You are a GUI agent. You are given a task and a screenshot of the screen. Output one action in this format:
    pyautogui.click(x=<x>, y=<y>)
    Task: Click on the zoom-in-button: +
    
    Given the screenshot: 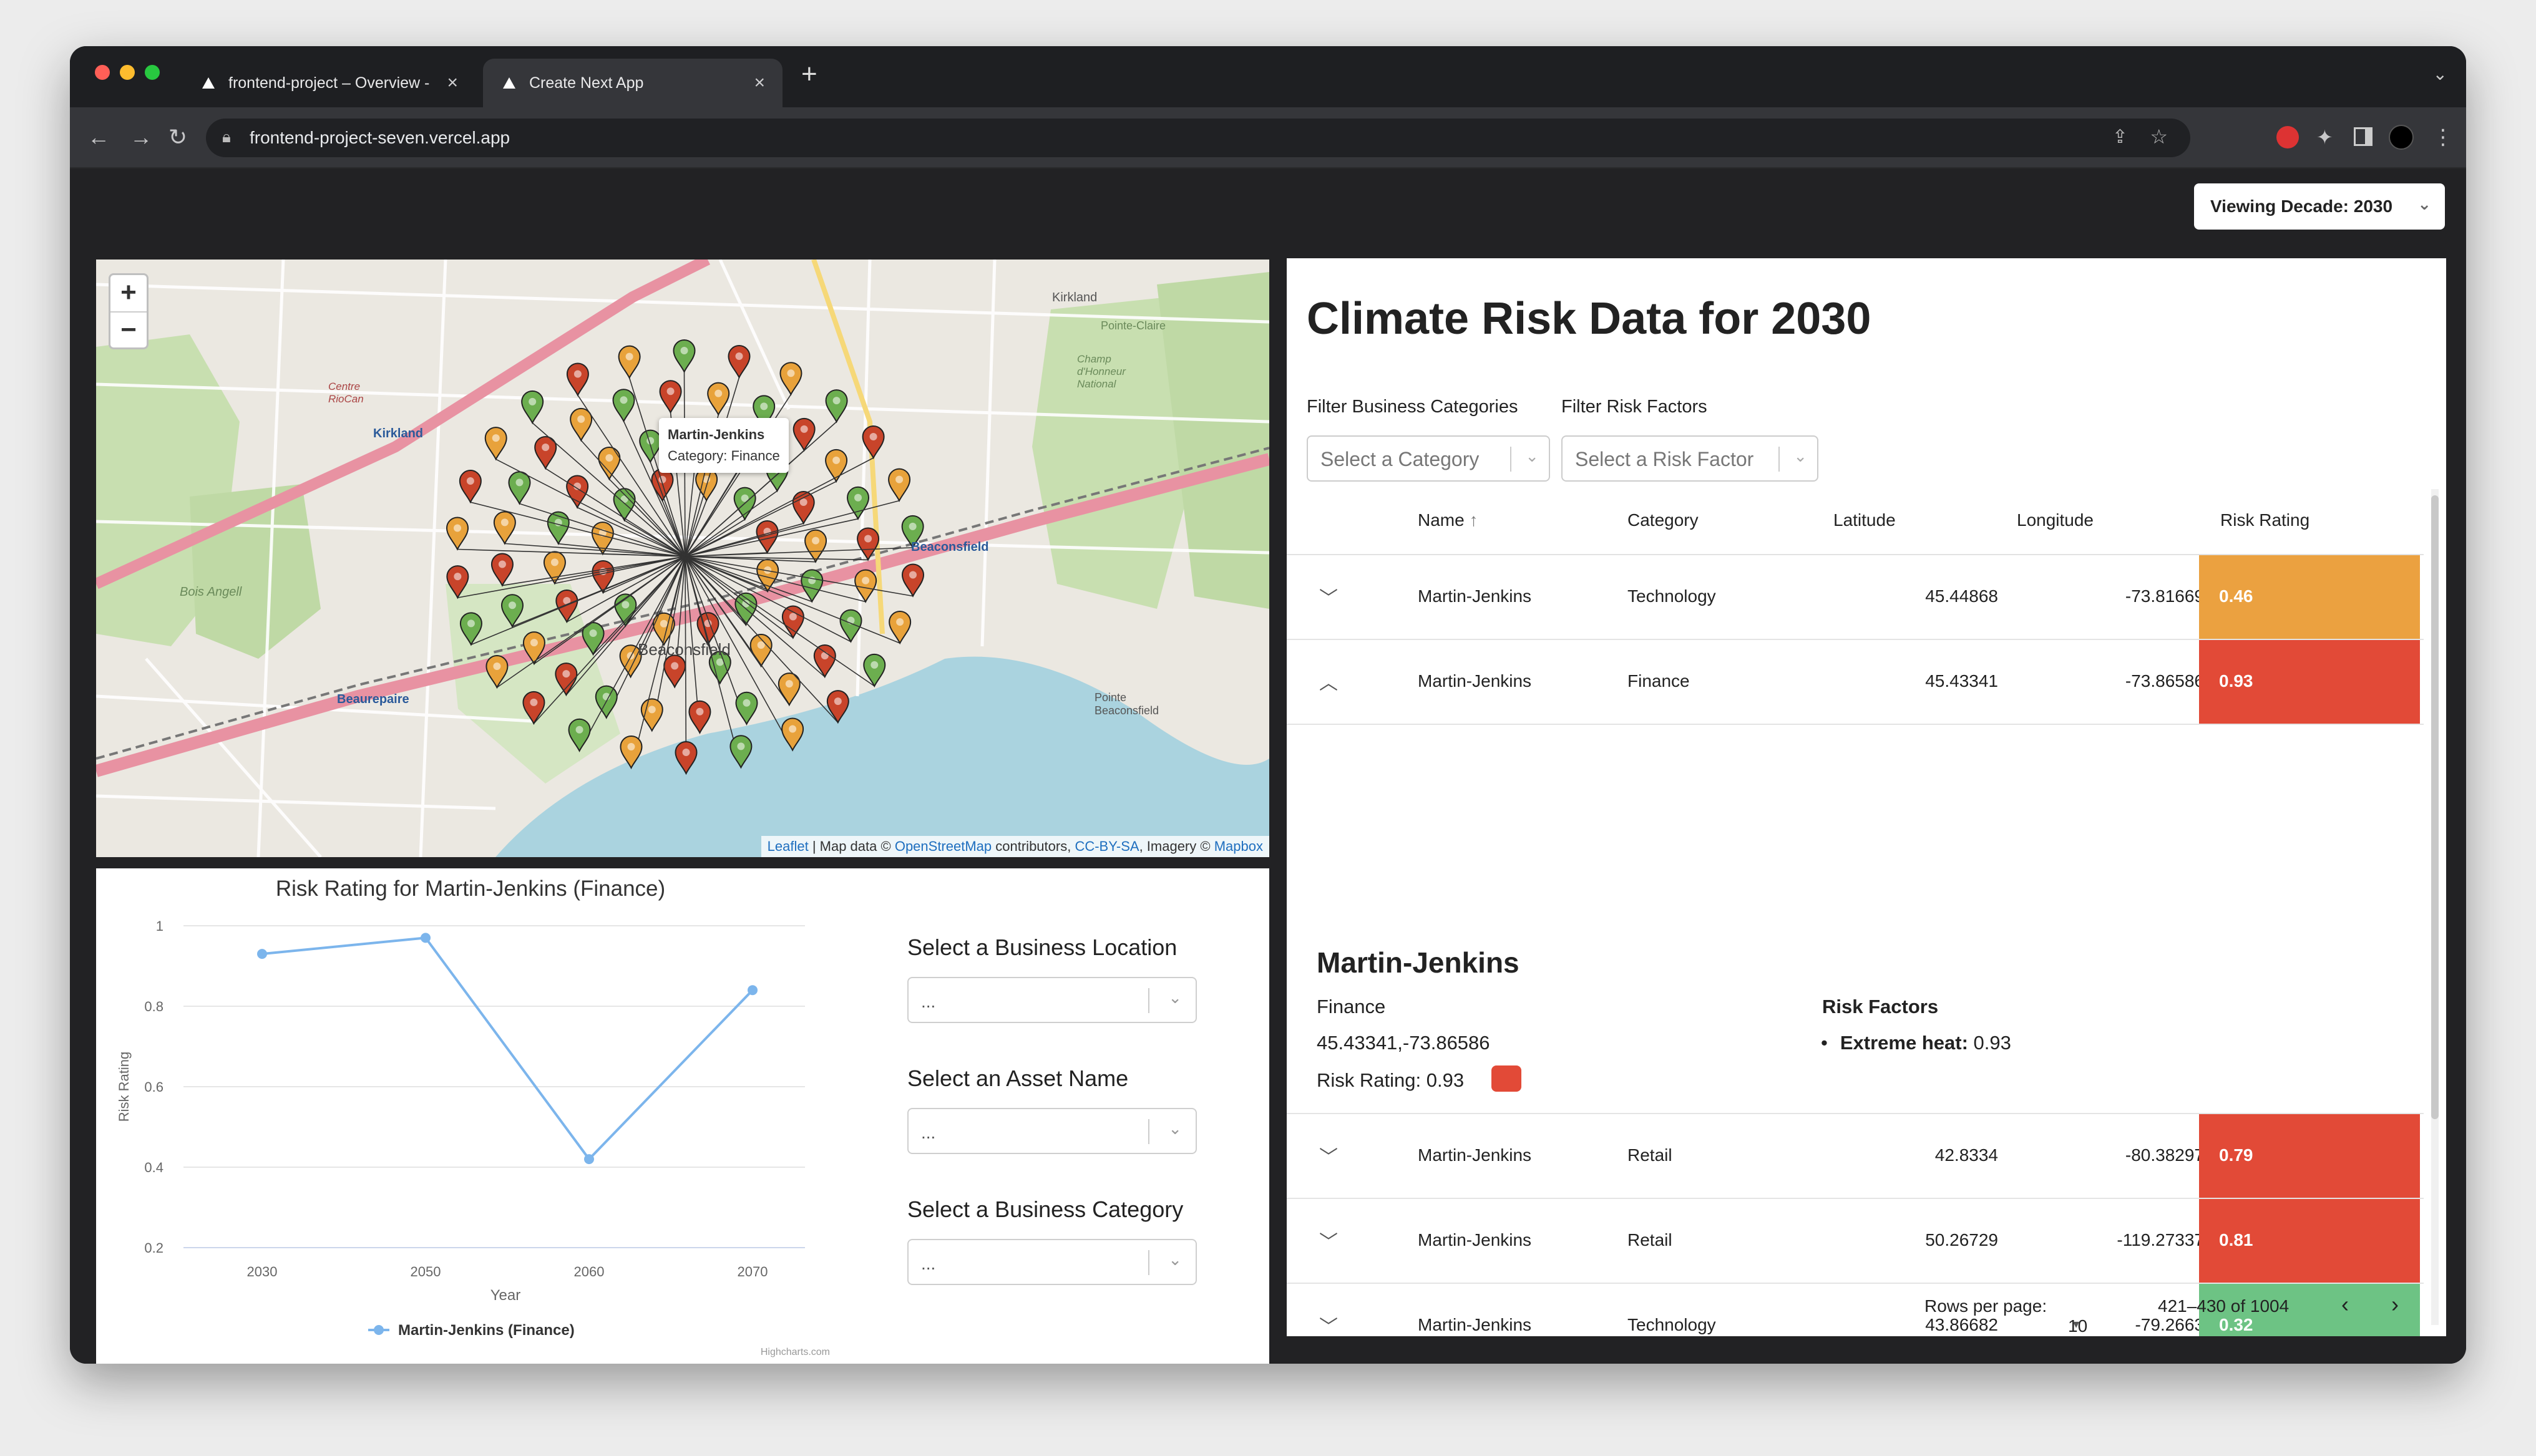 What is the action you would take?
    pyautogui.click(x=128, y=293)
    